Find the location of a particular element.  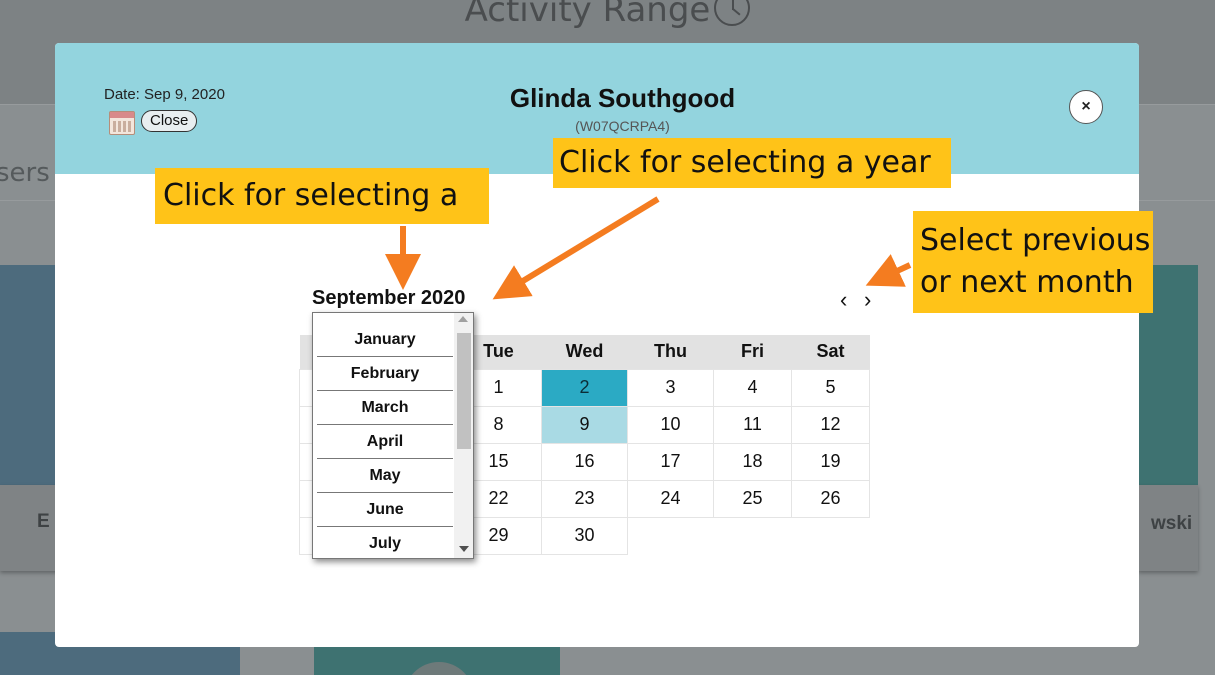

month-option: January is located at coordinates (385, 341).